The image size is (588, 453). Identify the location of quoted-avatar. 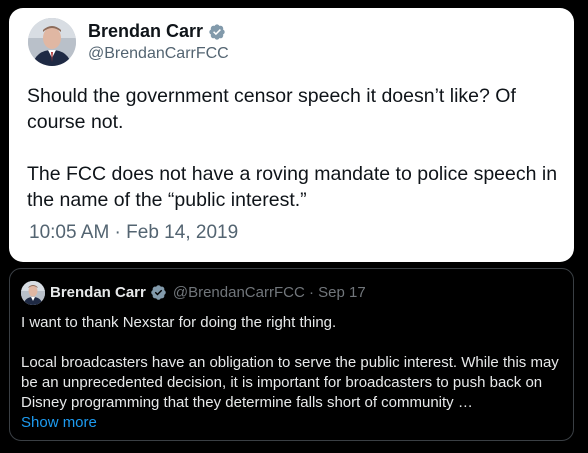
(33, 293).